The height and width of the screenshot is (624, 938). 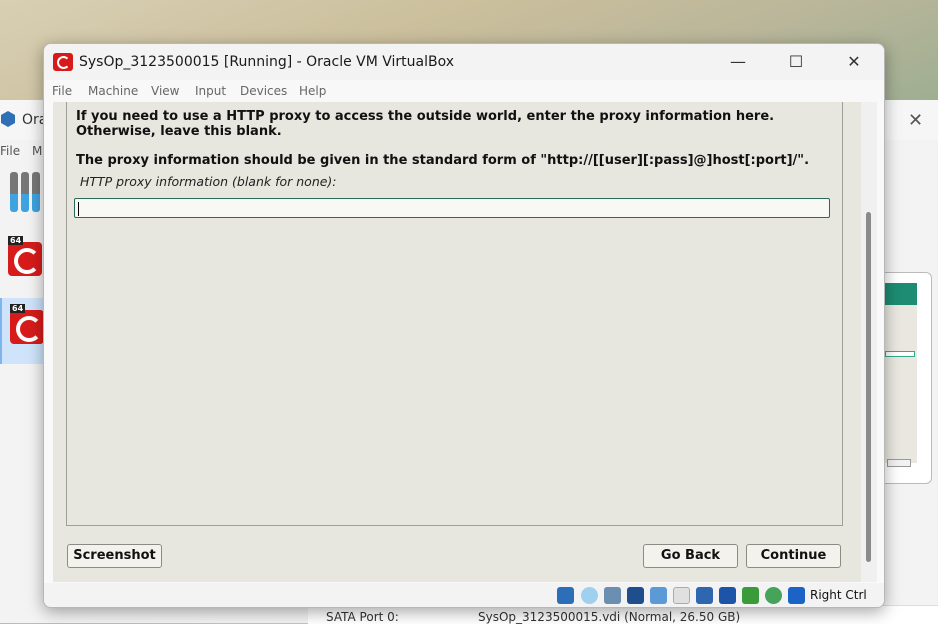 I want to click on vm-list-item: 64, so click(x=22, y=263).